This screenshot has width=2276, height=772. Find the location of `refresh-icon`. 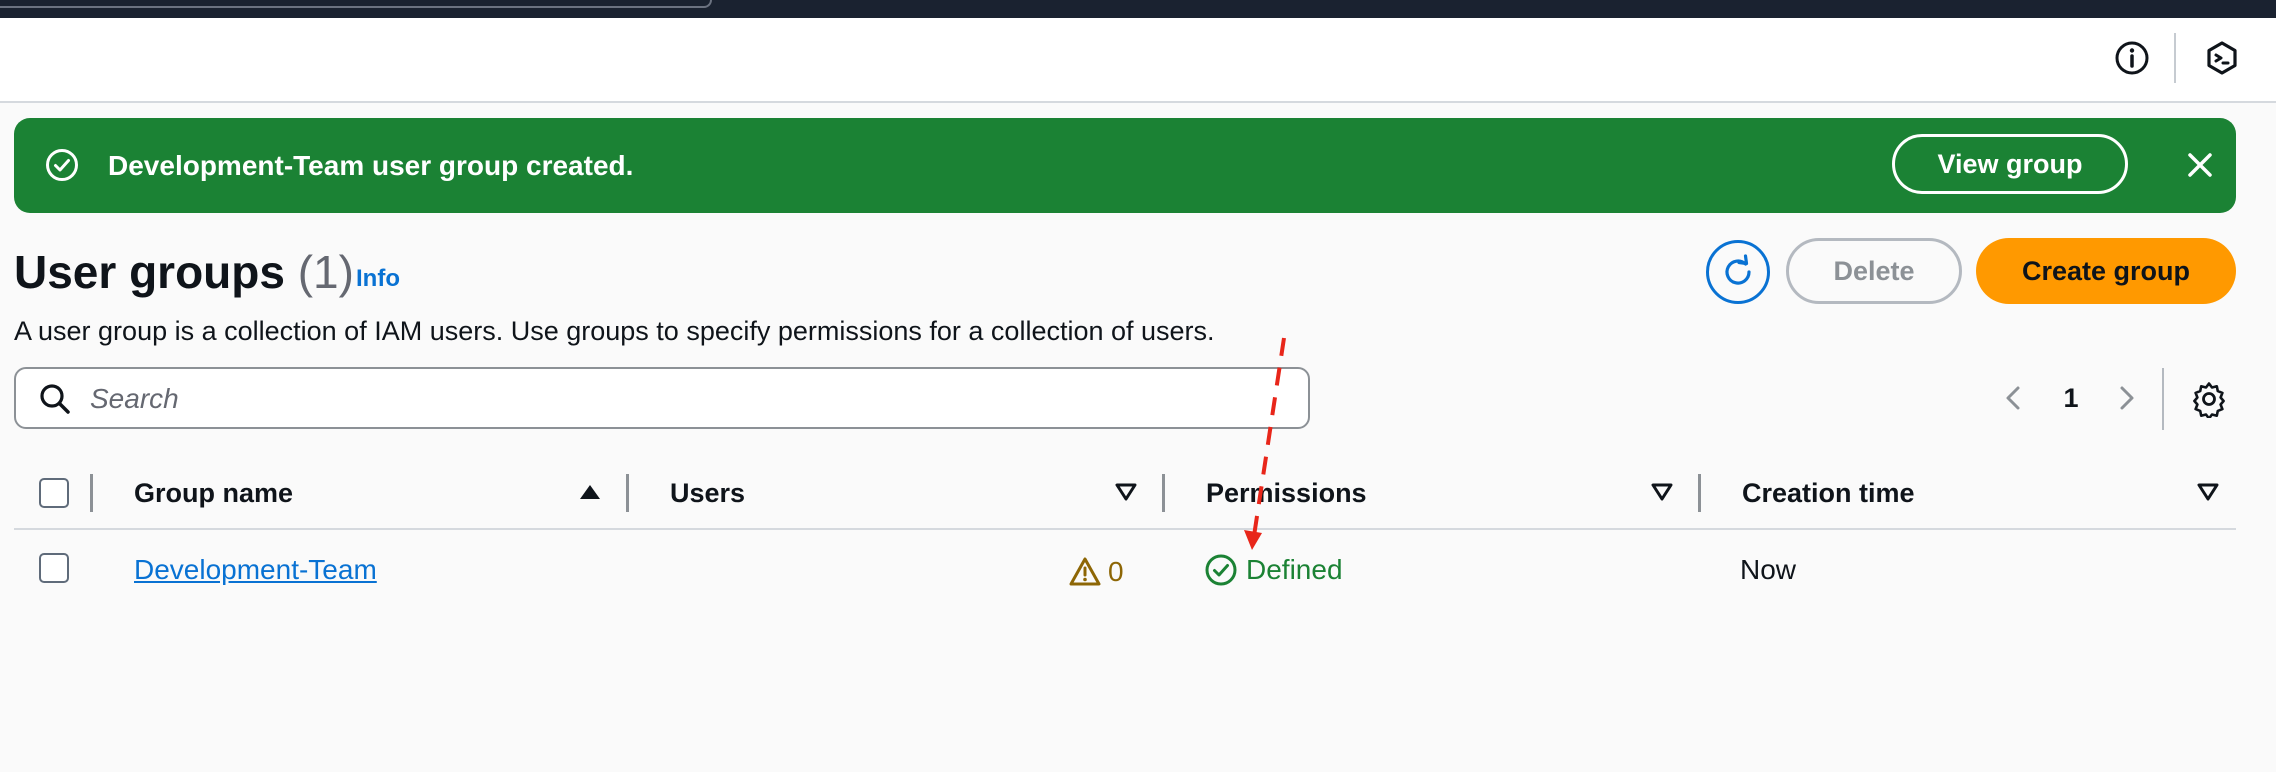

refresh-icon is located at coordinates (1738, 269).